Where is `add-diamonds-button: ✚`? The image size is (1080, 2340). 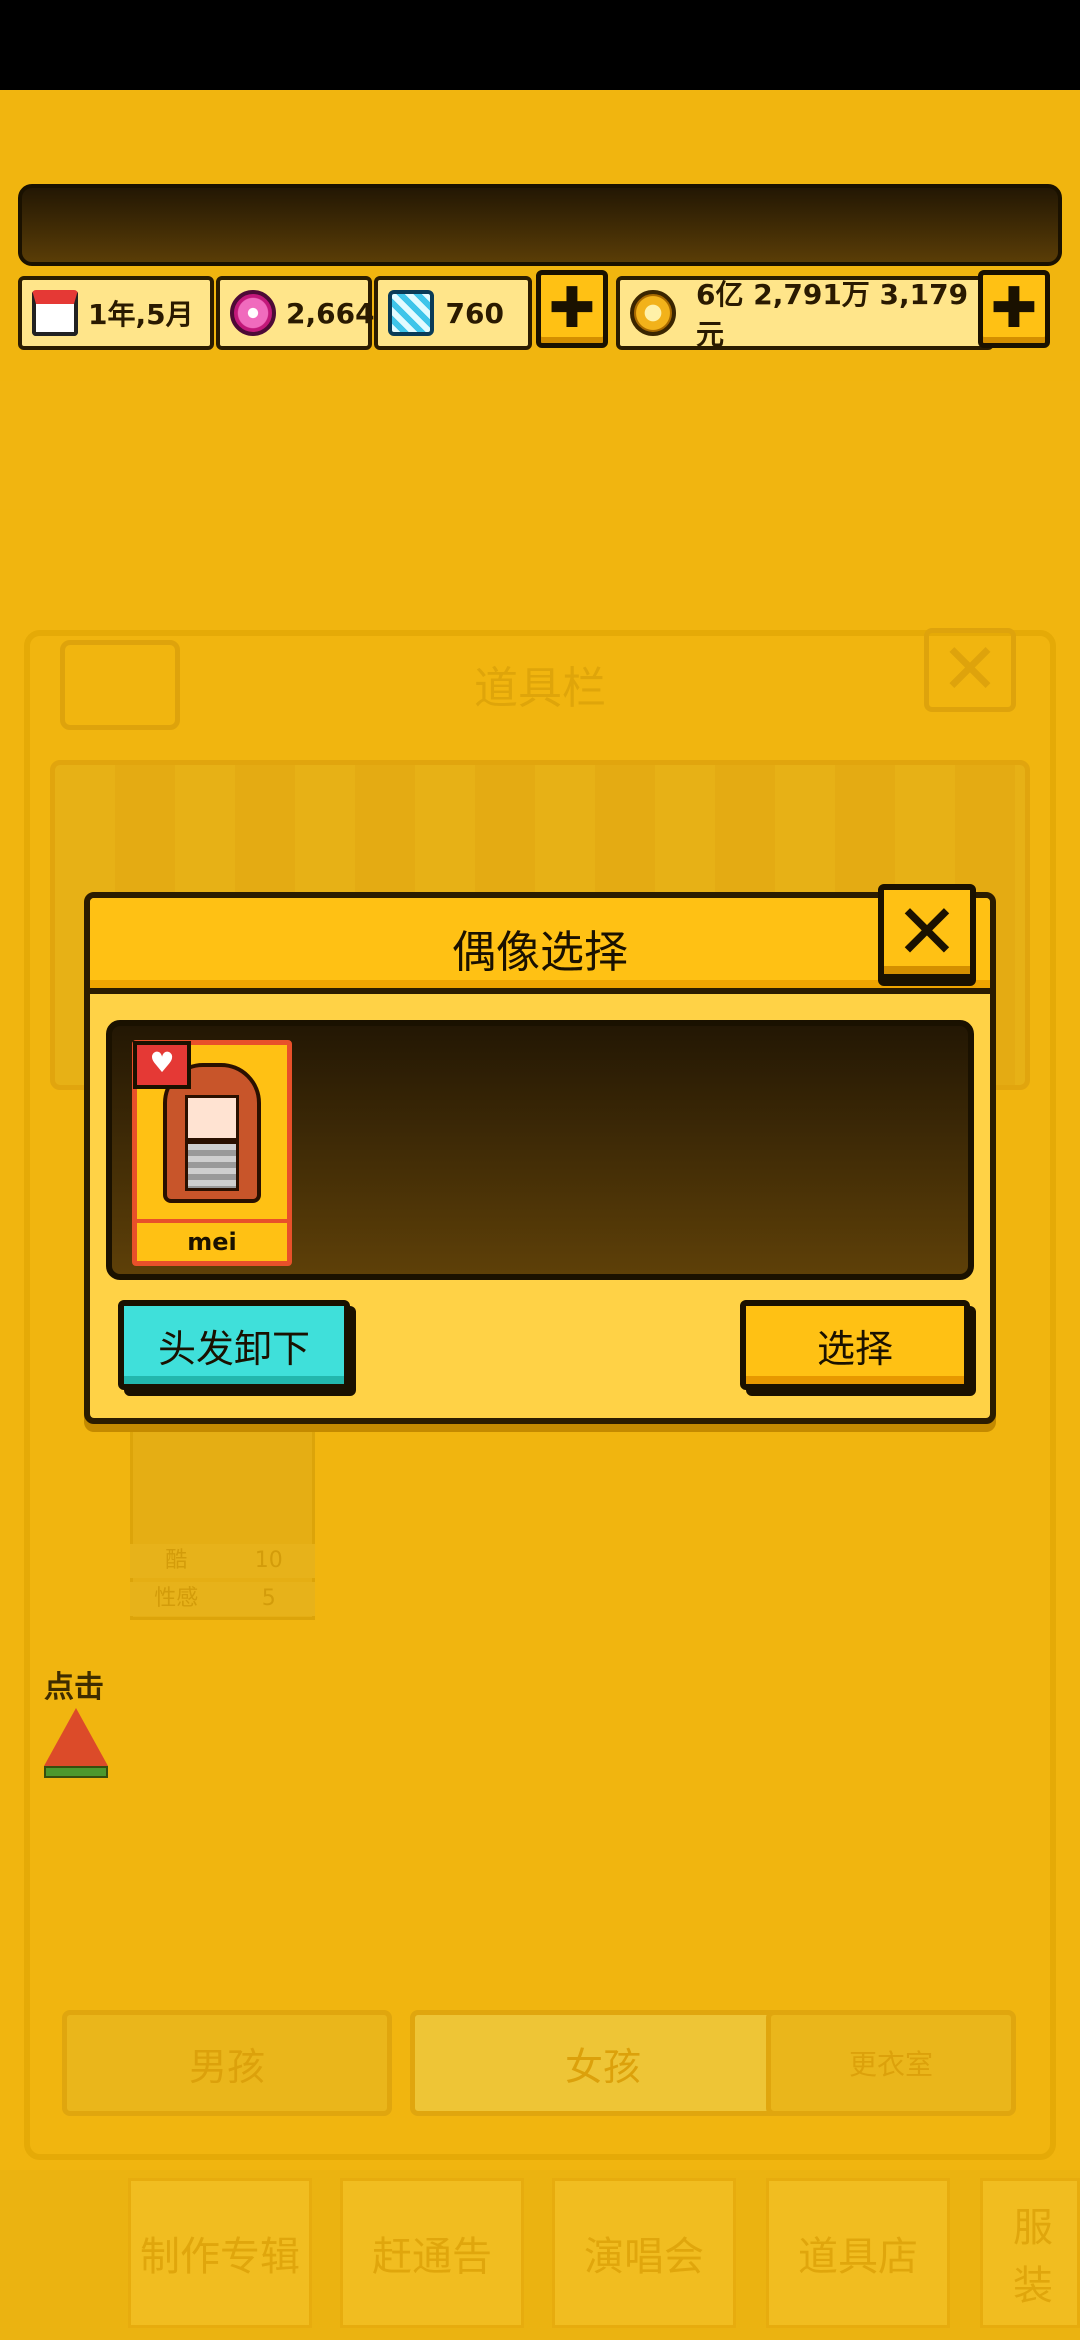
add-diamonds-button: ✚ is located at coordinates (572, 309).